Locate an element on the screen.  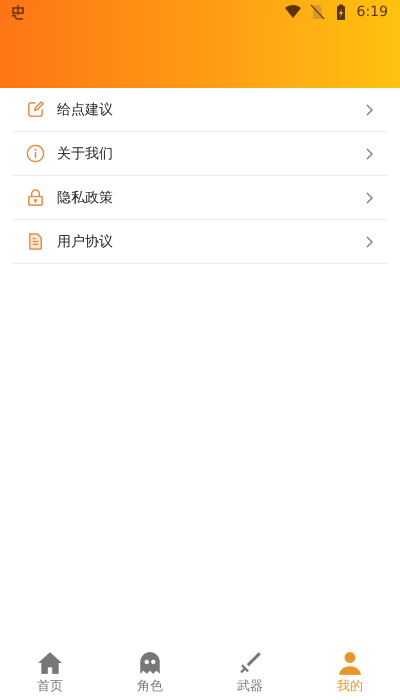
wifi-icon is located at coordinates (292, 12).